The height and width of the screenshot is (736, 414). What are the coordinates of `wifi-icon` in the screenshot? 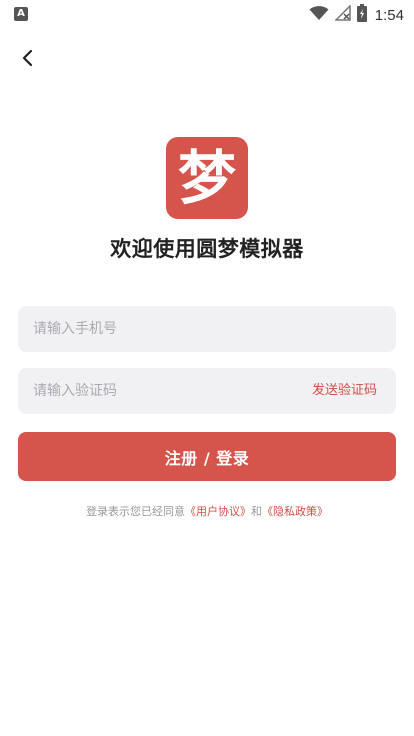 It's located at (319, 15).